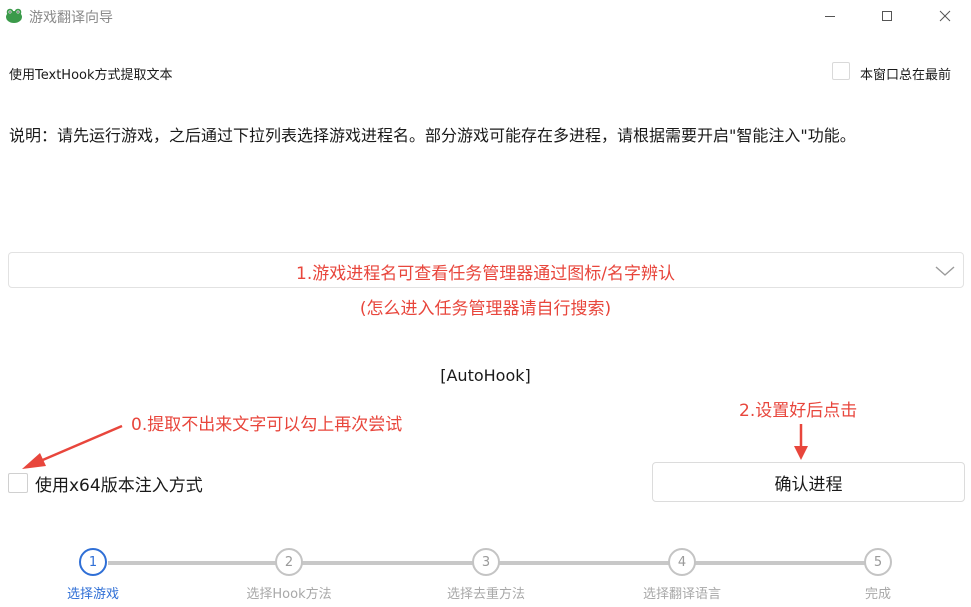 The height and width of the screenshot is (607, 971). I want to click on annotation-step1-hint: (怎么进入任务管理器请自行搜索), so click(485, 309).